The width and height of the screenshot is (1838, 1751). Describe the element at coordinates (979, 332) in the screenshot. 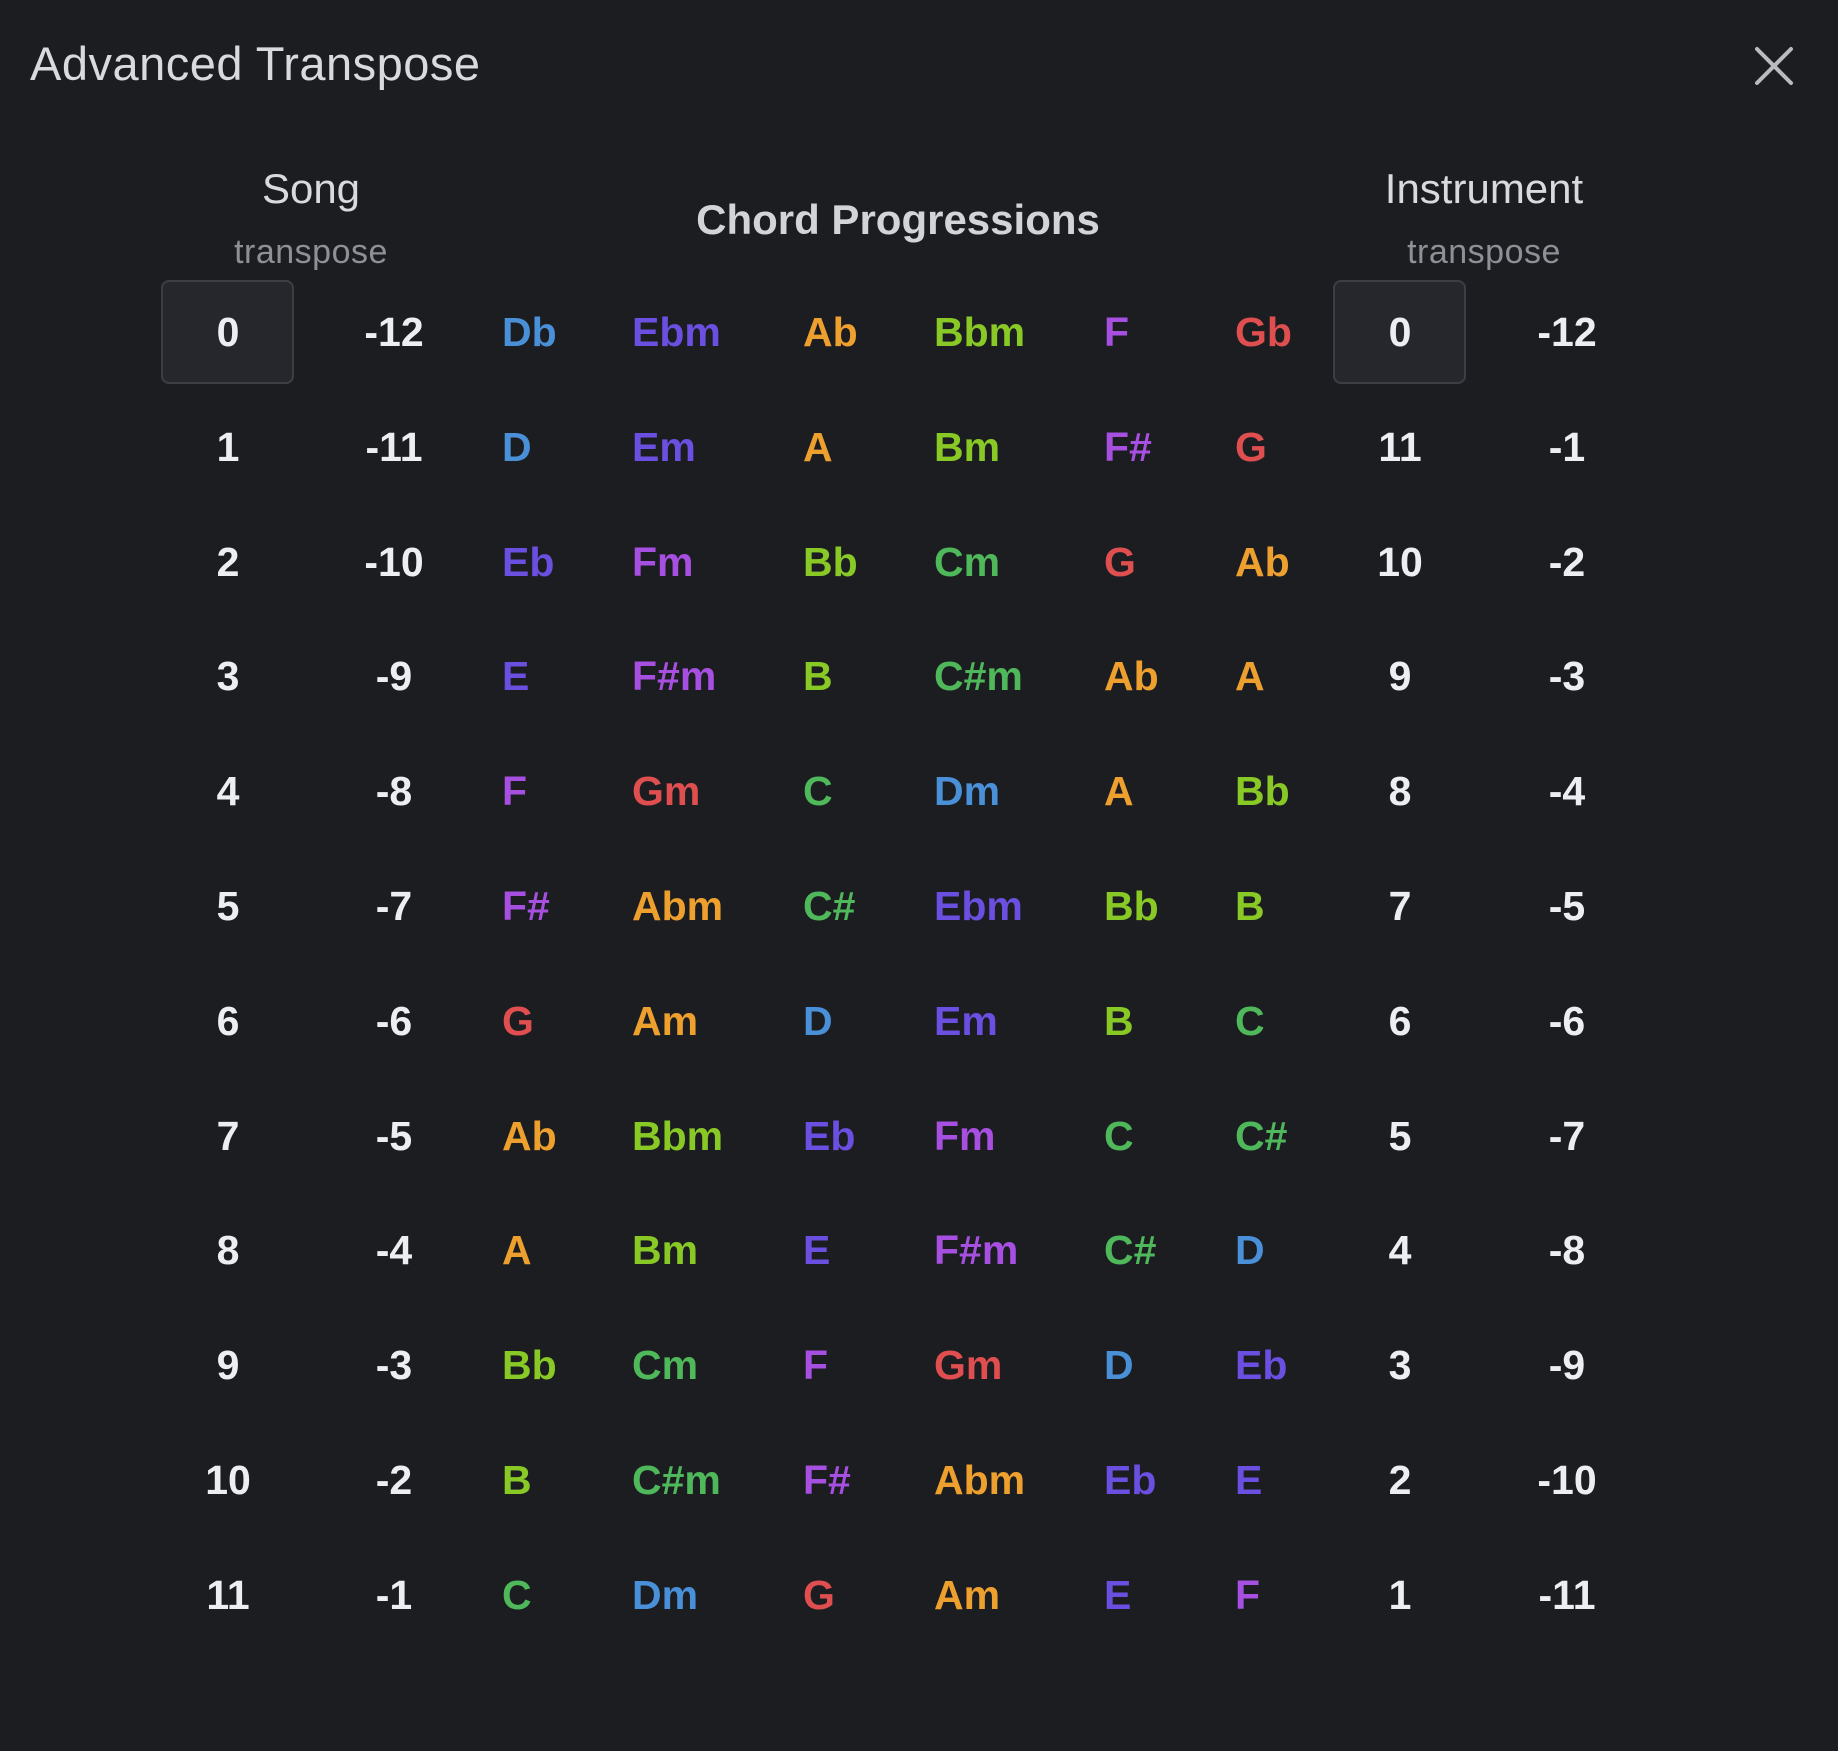

I see `chord-label: Bbm` at that location.